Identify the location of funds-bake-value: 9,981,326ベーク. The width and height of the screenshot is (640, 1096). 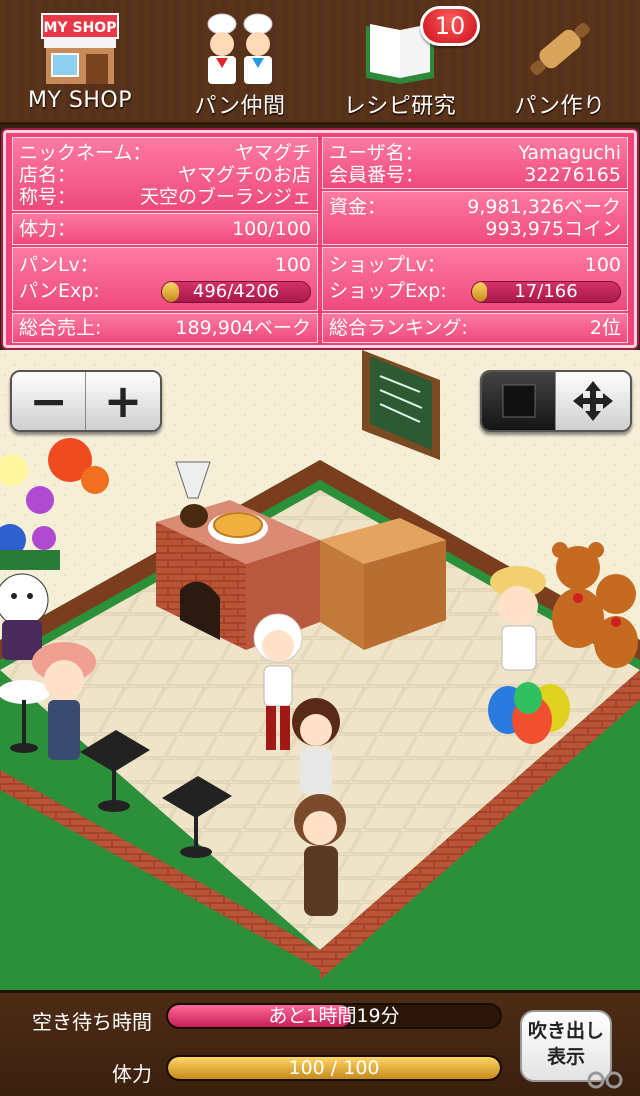
(544, 207).